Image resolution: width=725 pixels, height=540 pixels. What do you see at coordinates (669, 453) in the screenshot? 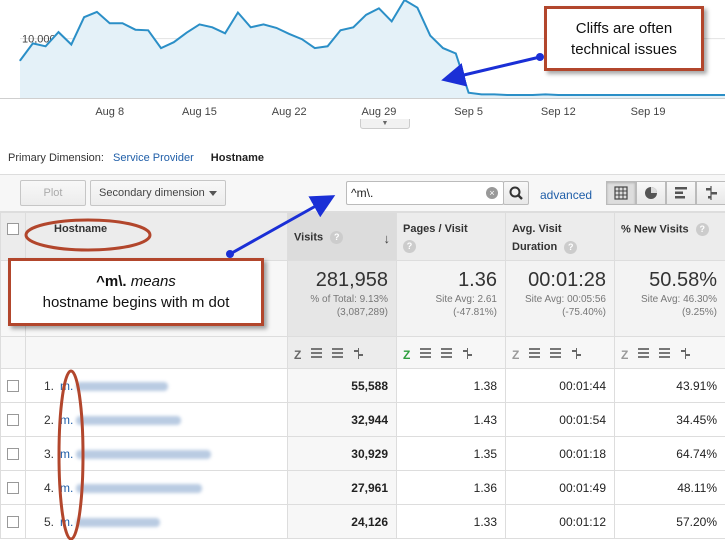
I see `new-visits-cell: 64.74%` at bounding box center [669, 453].